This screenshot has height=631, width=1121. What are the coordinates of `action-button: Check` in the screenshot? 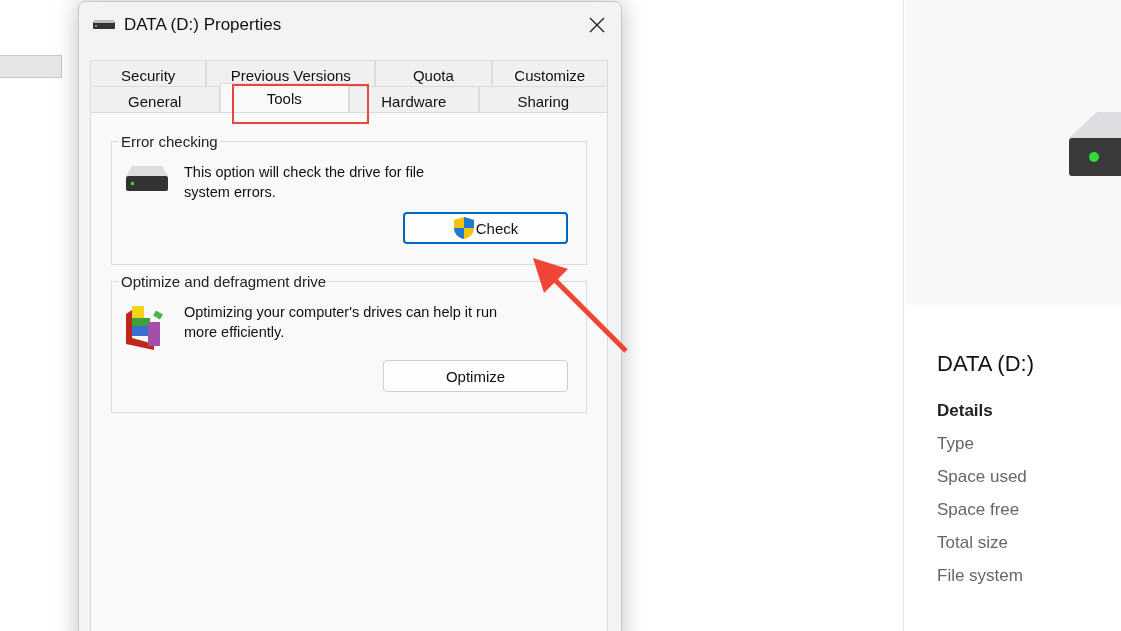 It's located at (485, 228).